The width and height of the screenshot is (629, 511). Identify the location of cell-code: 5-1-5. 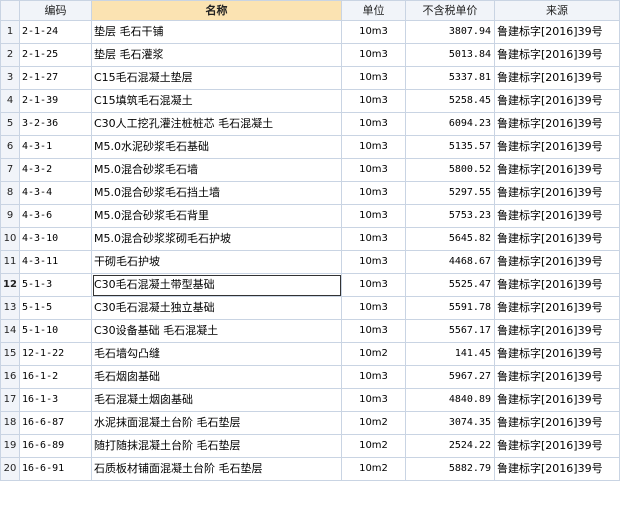
(55, 308).